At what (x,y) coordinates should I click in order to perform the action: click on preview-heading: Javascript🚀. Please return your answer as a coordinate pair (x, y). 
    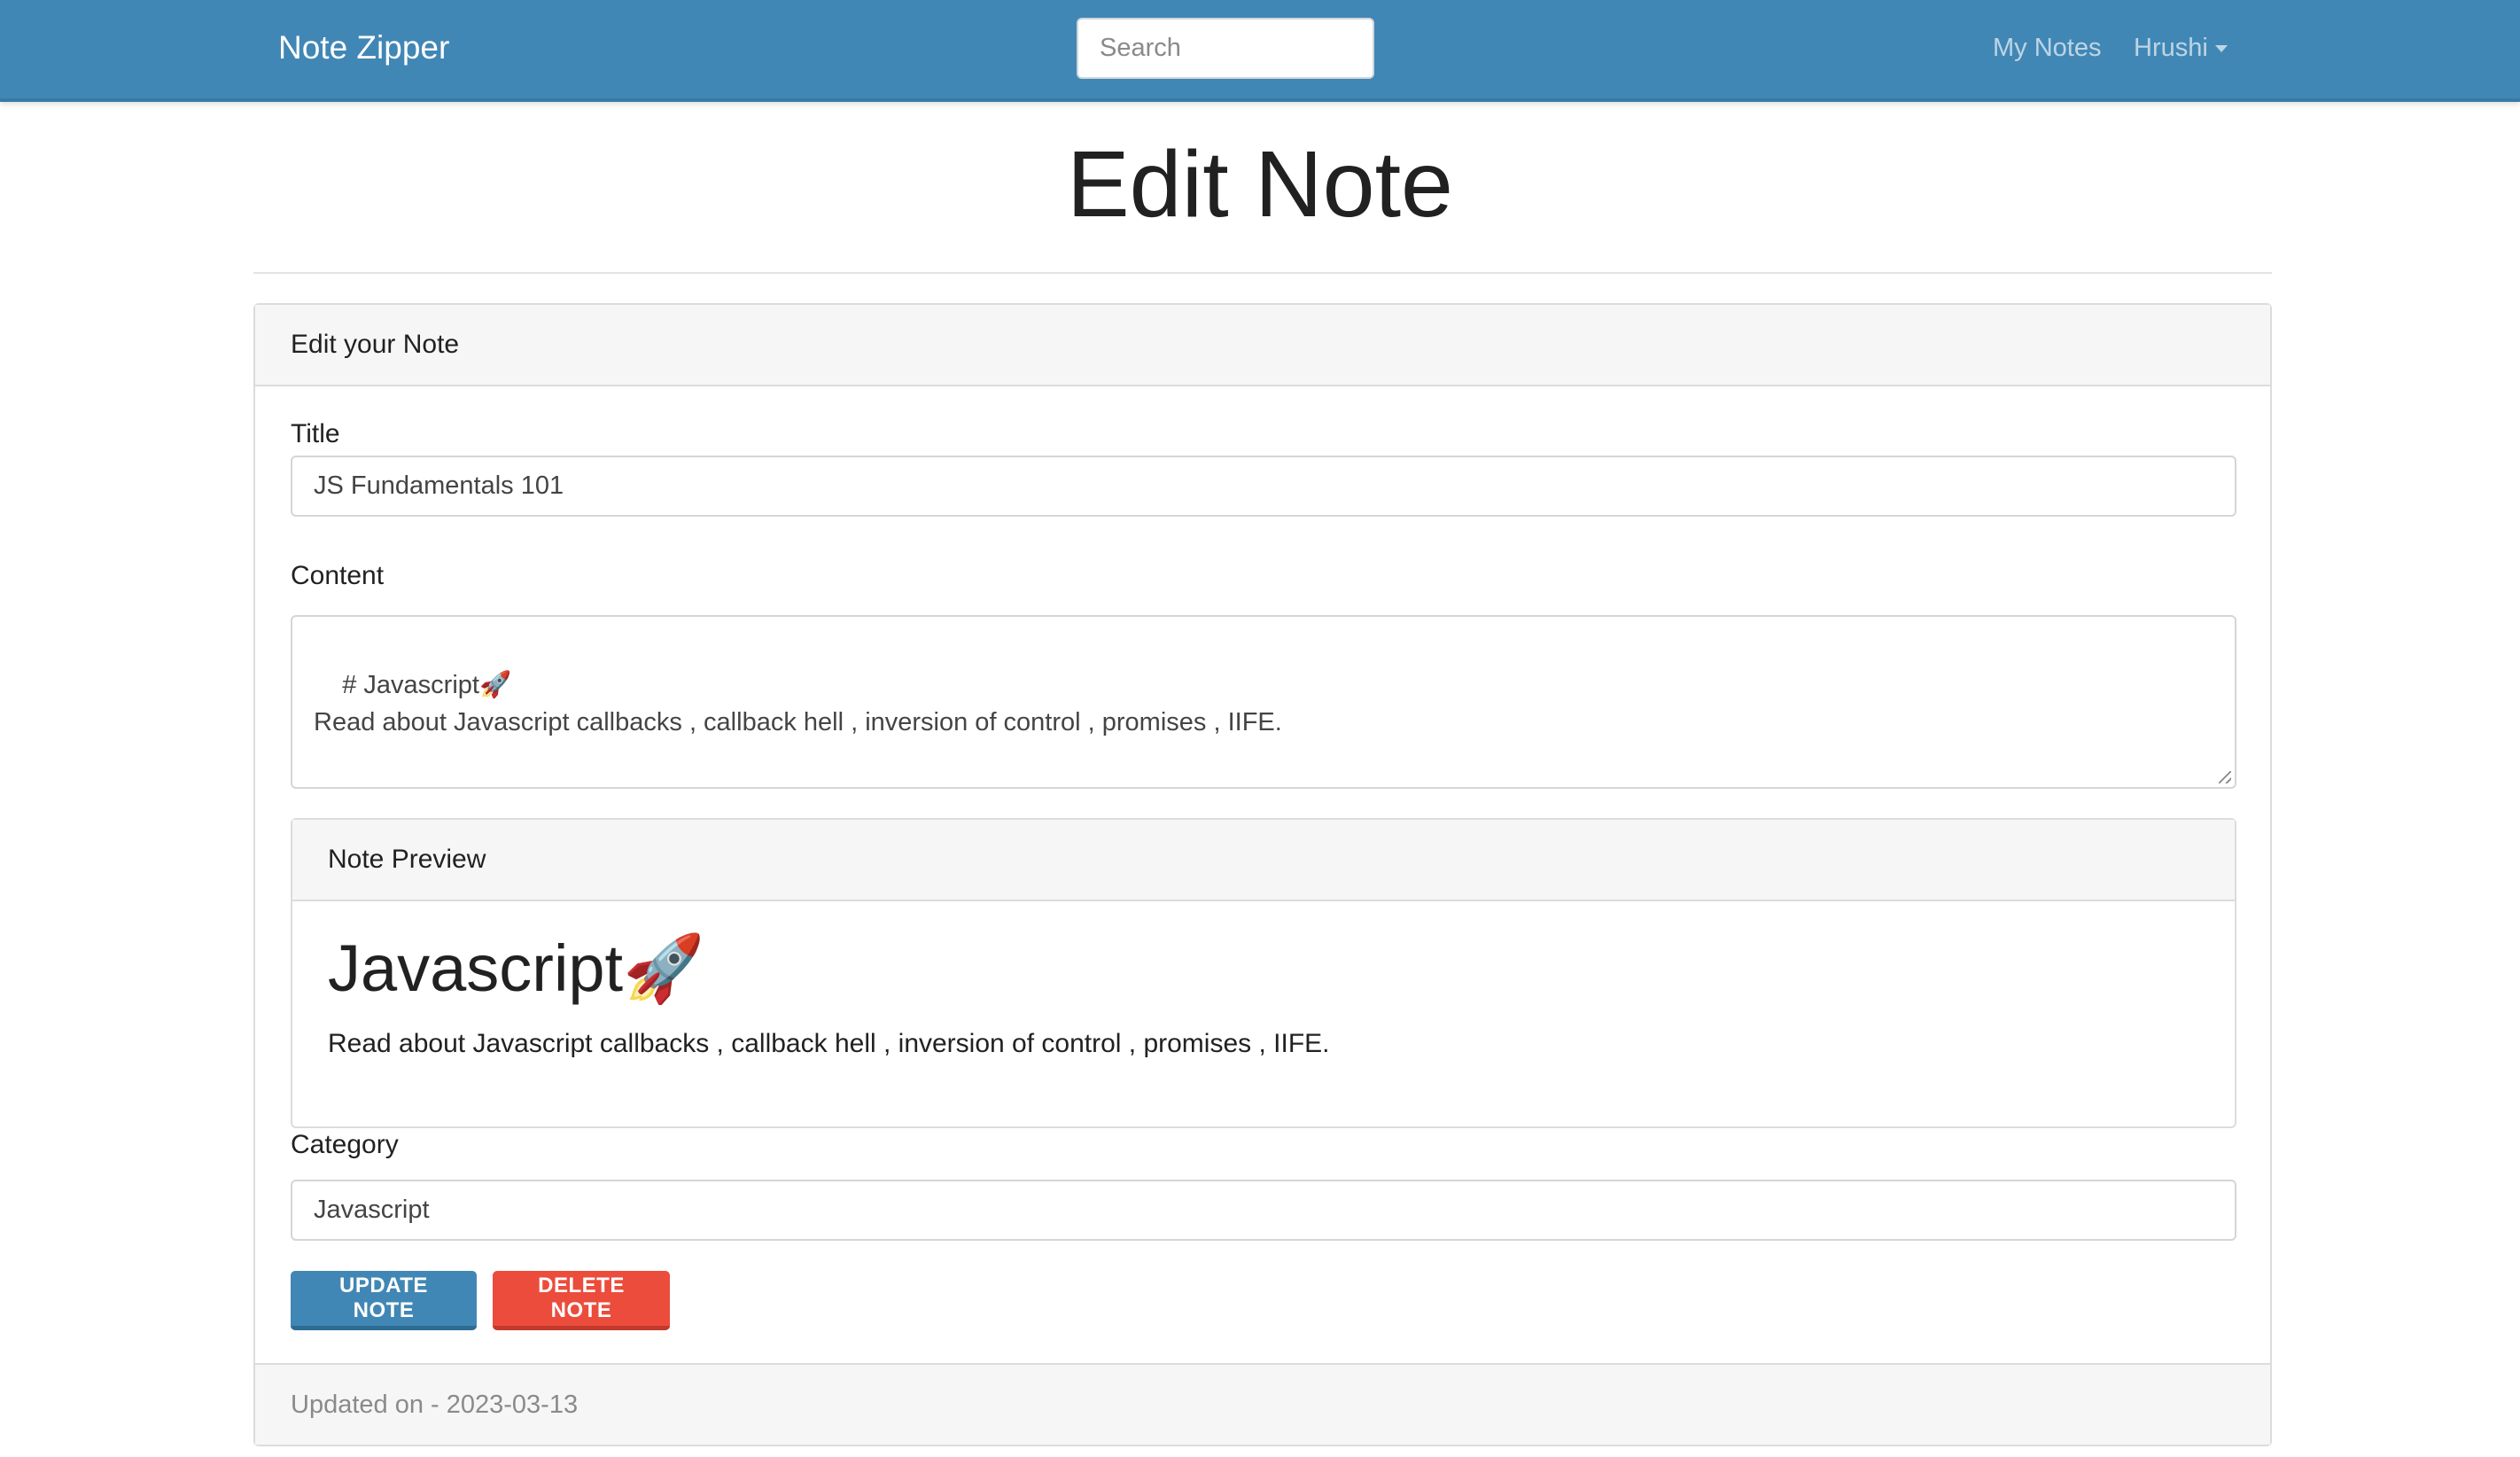
    Looking at the image, I should click on (516, 968).